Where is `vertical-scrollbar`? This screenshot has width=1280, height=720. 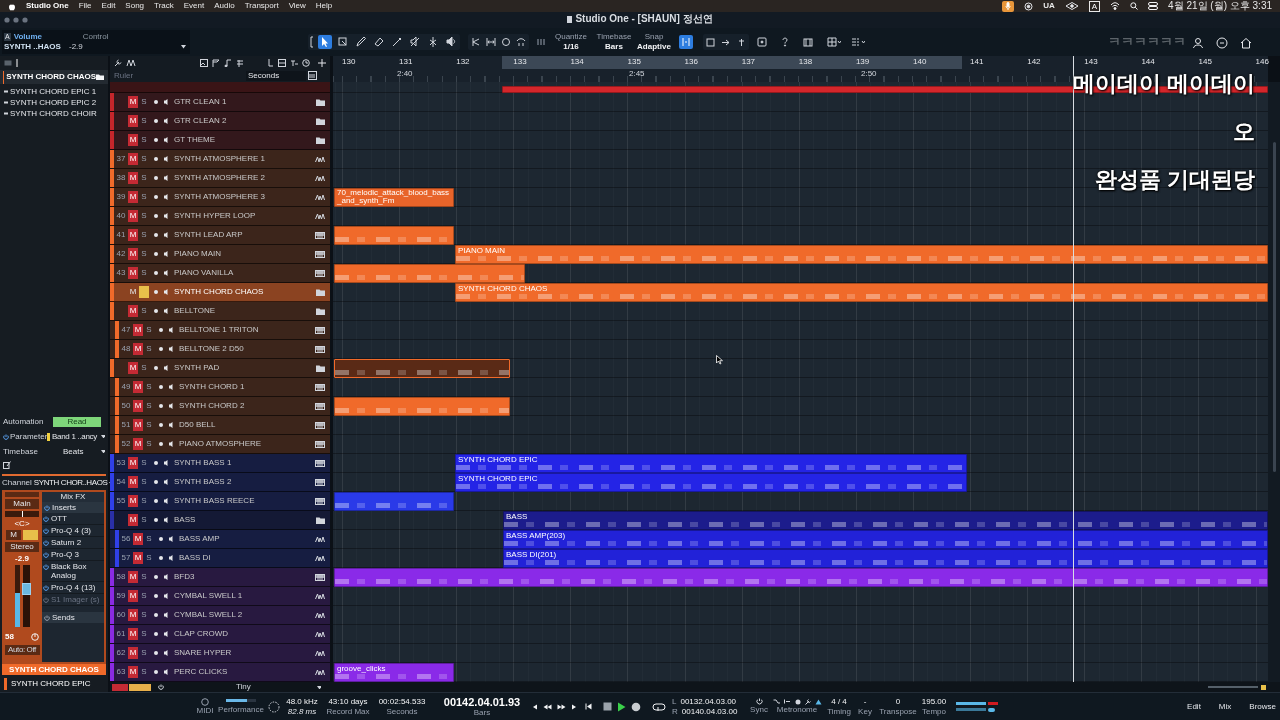
vertical-scrollbar is located at coordinates (1274, 382).